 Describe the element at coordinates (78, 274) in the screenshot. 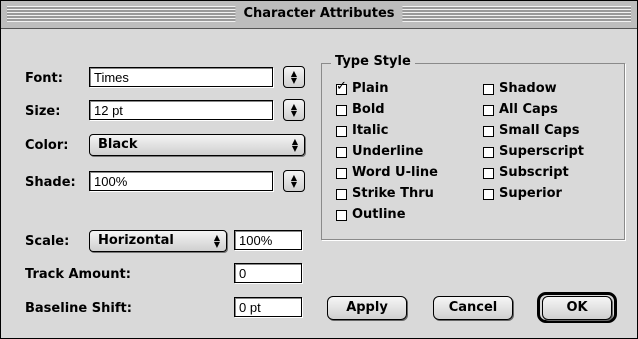

I see `track-amount-label: Track Amount:` at that location.